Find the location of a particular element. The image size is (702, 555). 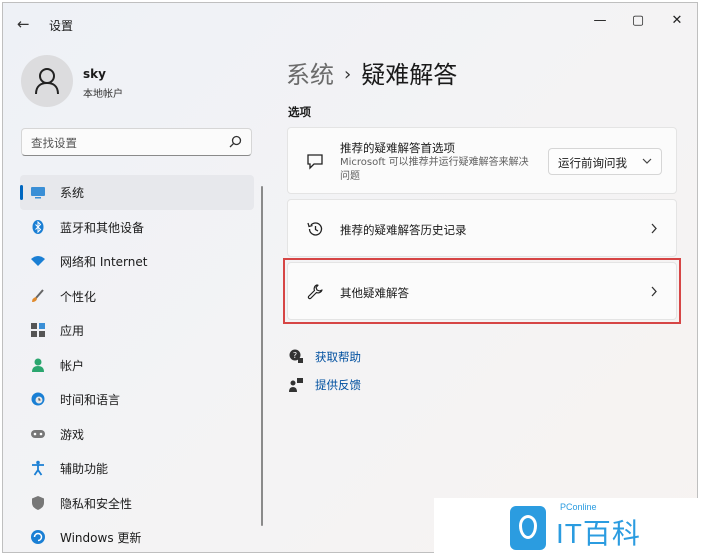

troubleshooter-history-card: 推荐的疑难解答历史记录 is located at coordinates (482, 228).